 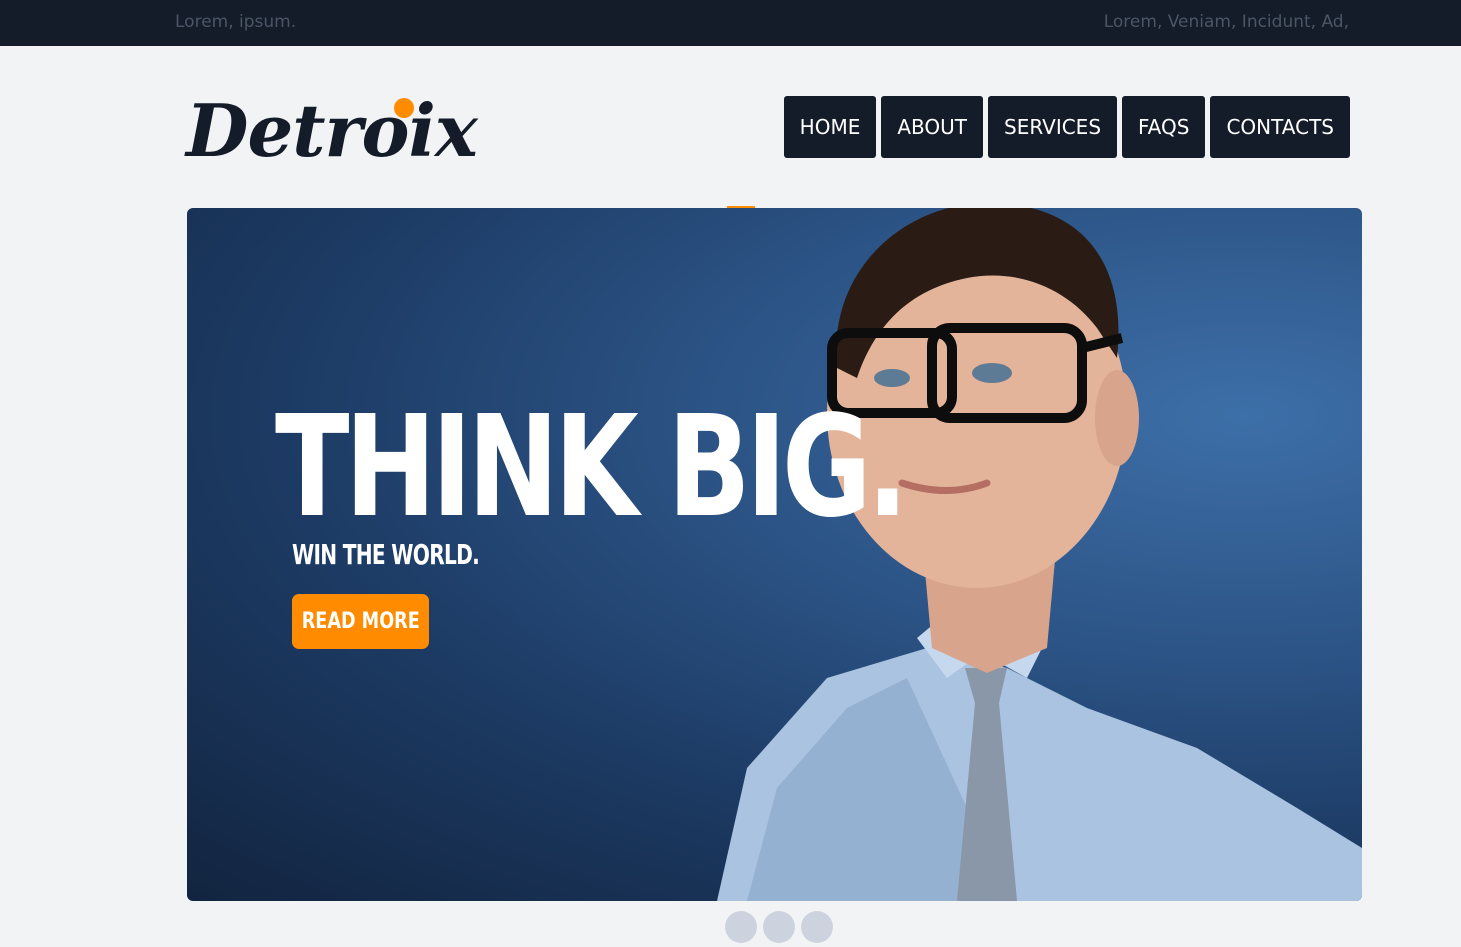 What do you see at coordinates (1280, 127) in the screenshot?
I see `nav-contacts-button: CONTACTS` at bounding box center [1280, 127].